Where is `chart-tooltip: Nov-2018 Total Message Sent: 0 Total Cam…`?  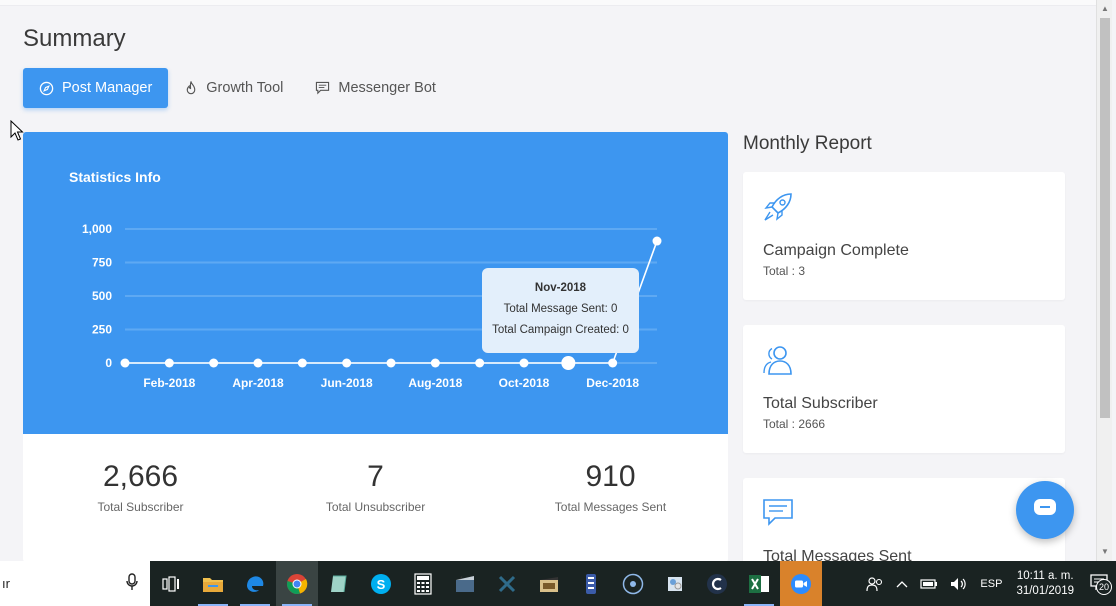 chart-tooltip: Nov-2018 Total Message Sent: 0 Total Cam… is located at coordinates (560, 310).